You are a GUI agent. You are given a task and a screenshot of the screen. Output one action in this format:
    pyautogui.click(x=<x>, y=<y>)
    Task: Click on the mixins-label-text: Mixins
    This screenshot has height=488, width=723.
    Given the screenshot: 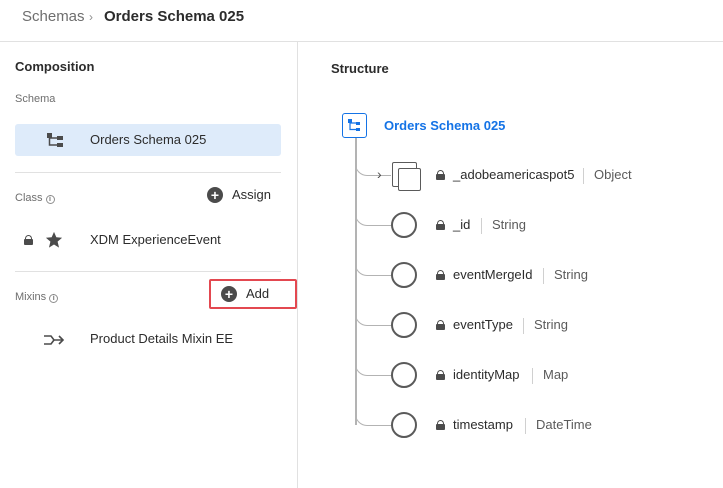 What is the action you would take?
    pyautogui.click(x=31, y=297)
    